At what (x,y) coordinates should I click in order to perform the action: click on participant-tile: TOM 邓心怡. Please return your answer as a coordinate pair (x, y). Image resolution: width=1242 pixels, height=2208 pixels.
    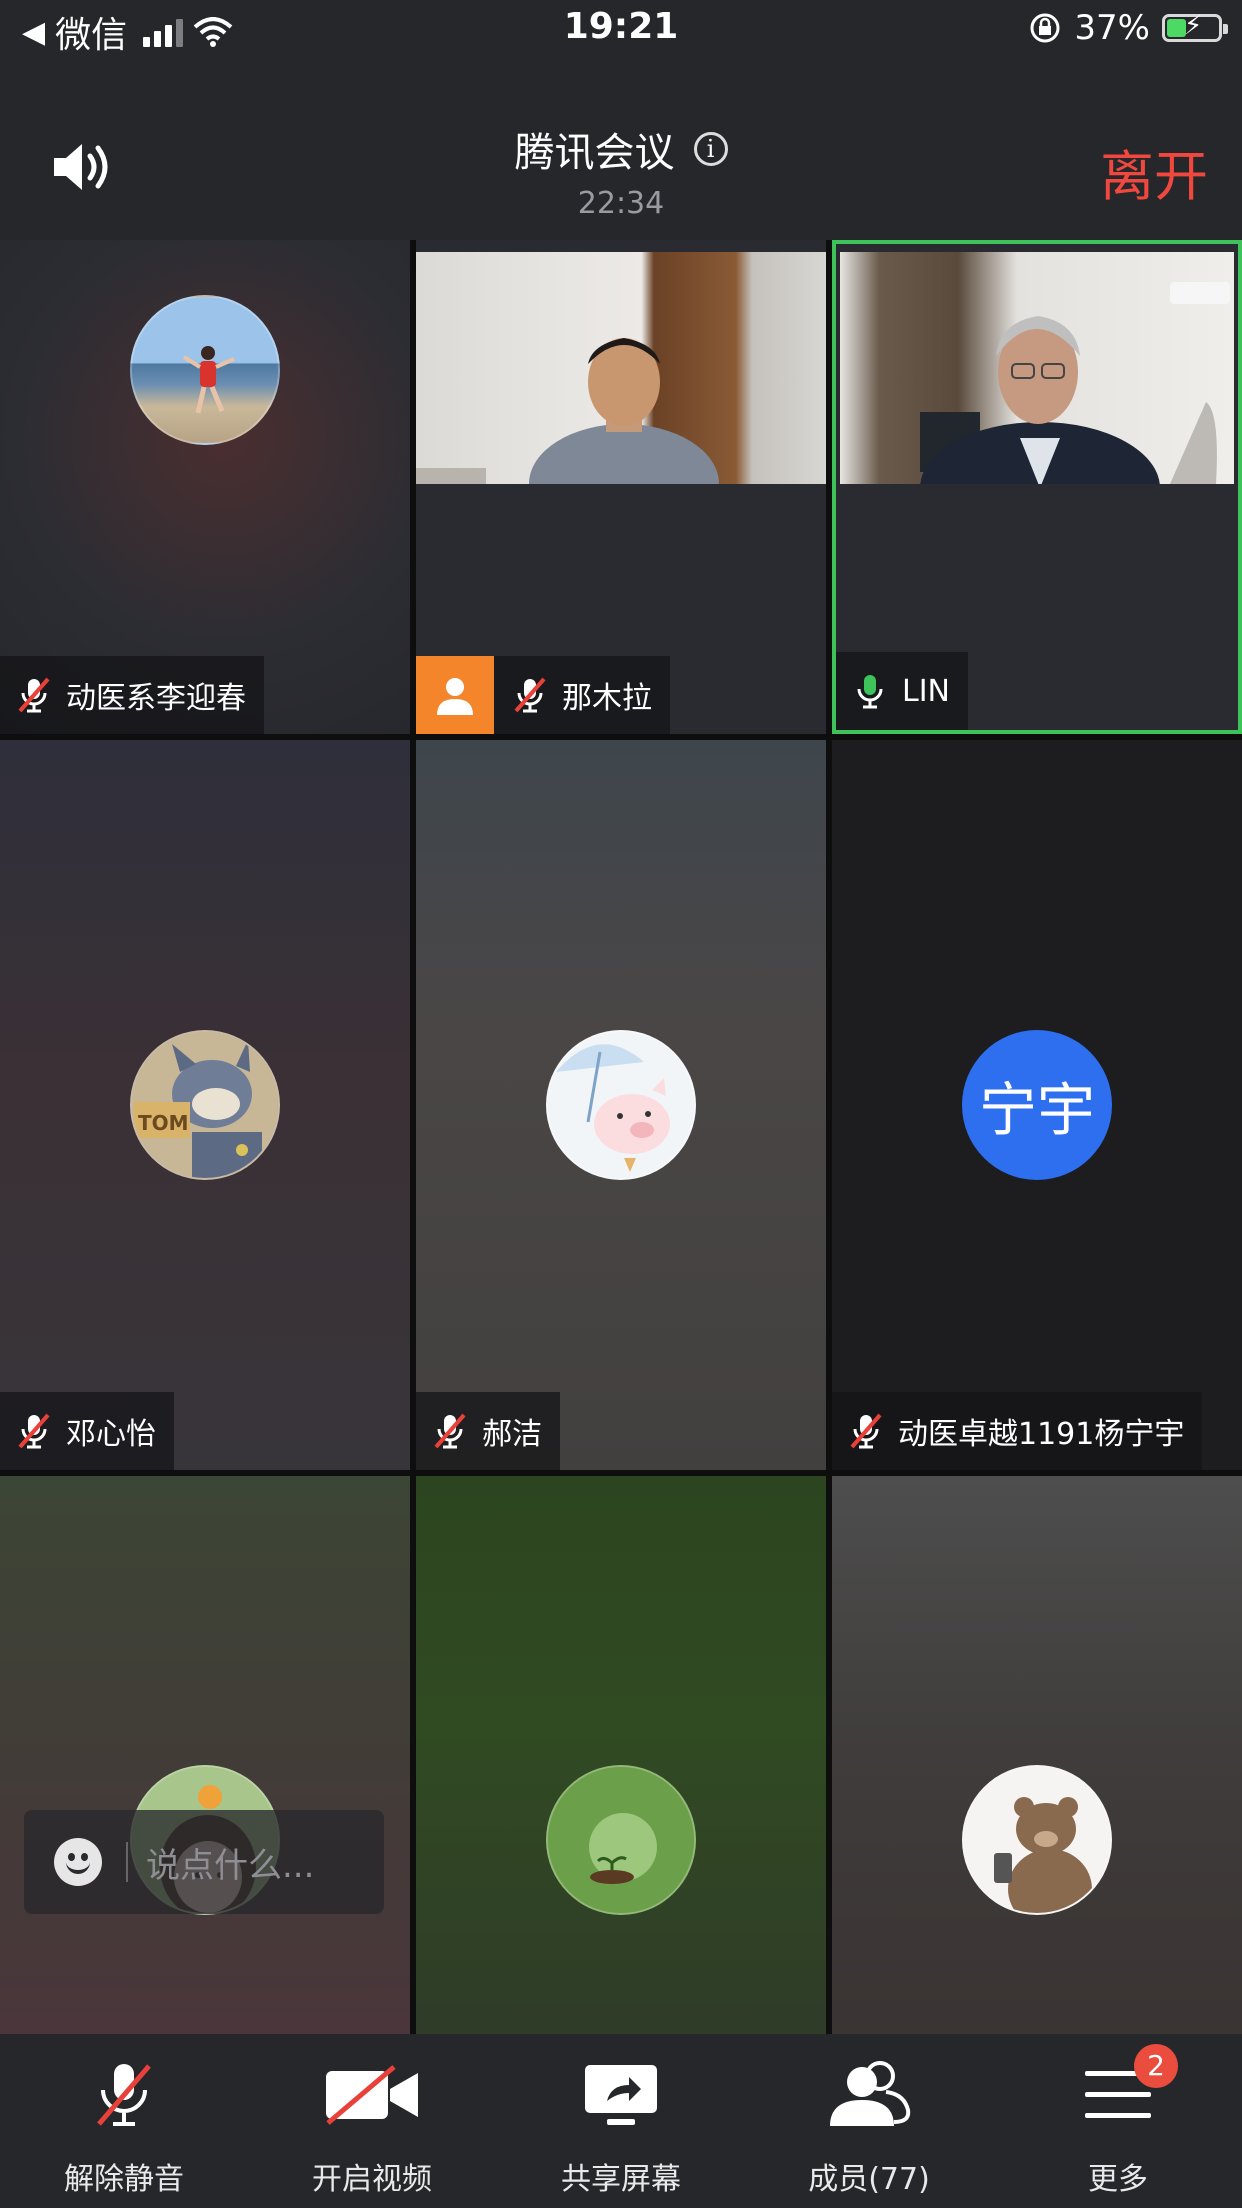
    Looking at the image, I should click on (205, 1105).